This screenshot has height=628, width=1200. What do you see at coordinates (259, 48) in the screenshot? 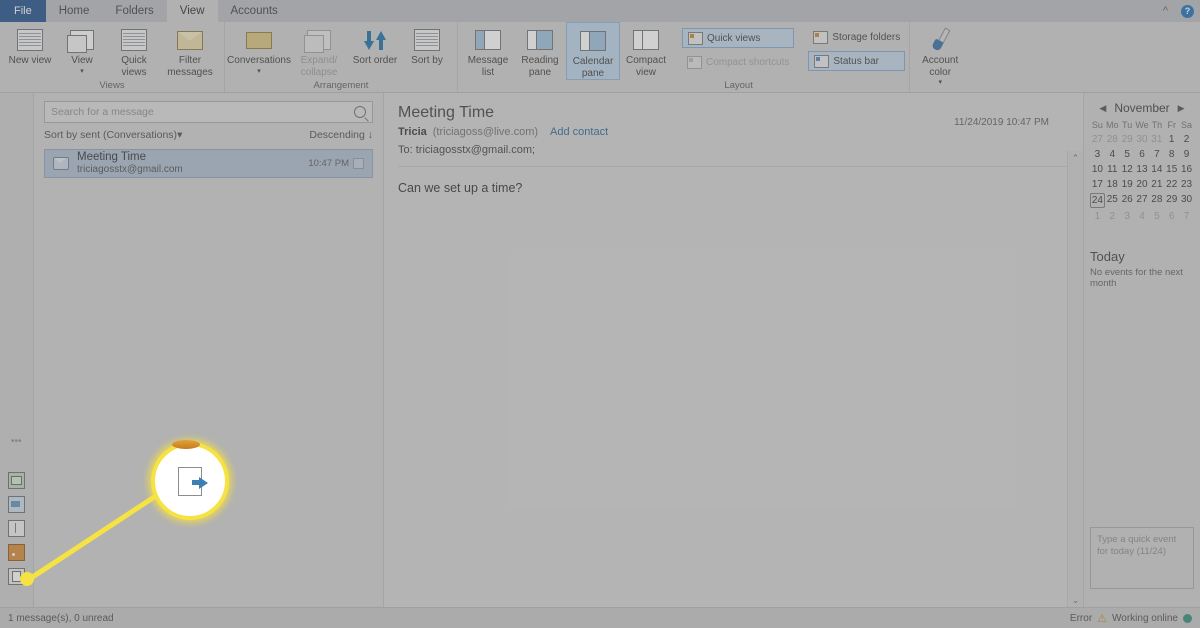
I see `conversations-button: Conversations ▾` at bounding box center [259, 48].